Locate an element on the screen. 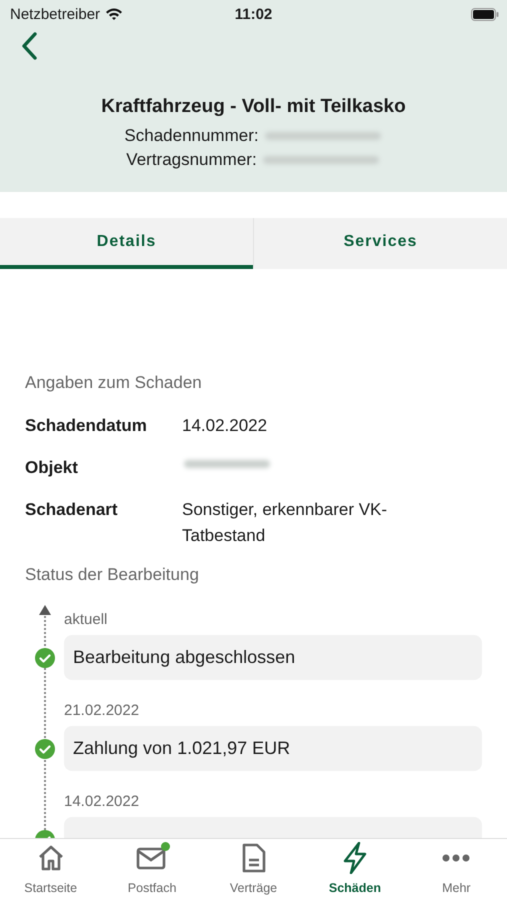  lightning-icon is located at coordinates (355, 858).